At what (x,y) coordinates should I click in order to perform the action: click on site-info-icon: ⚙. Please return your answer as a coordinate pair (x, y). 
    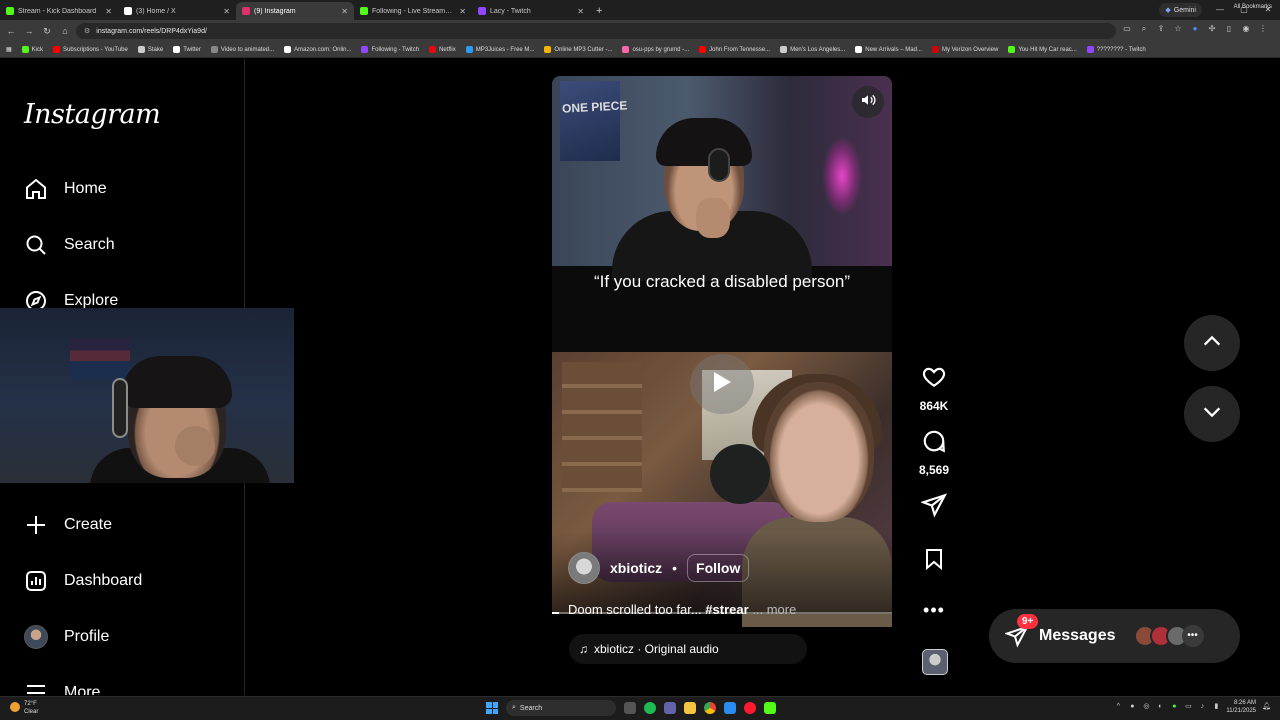
    Looking at the image, I should click on (87, 31).